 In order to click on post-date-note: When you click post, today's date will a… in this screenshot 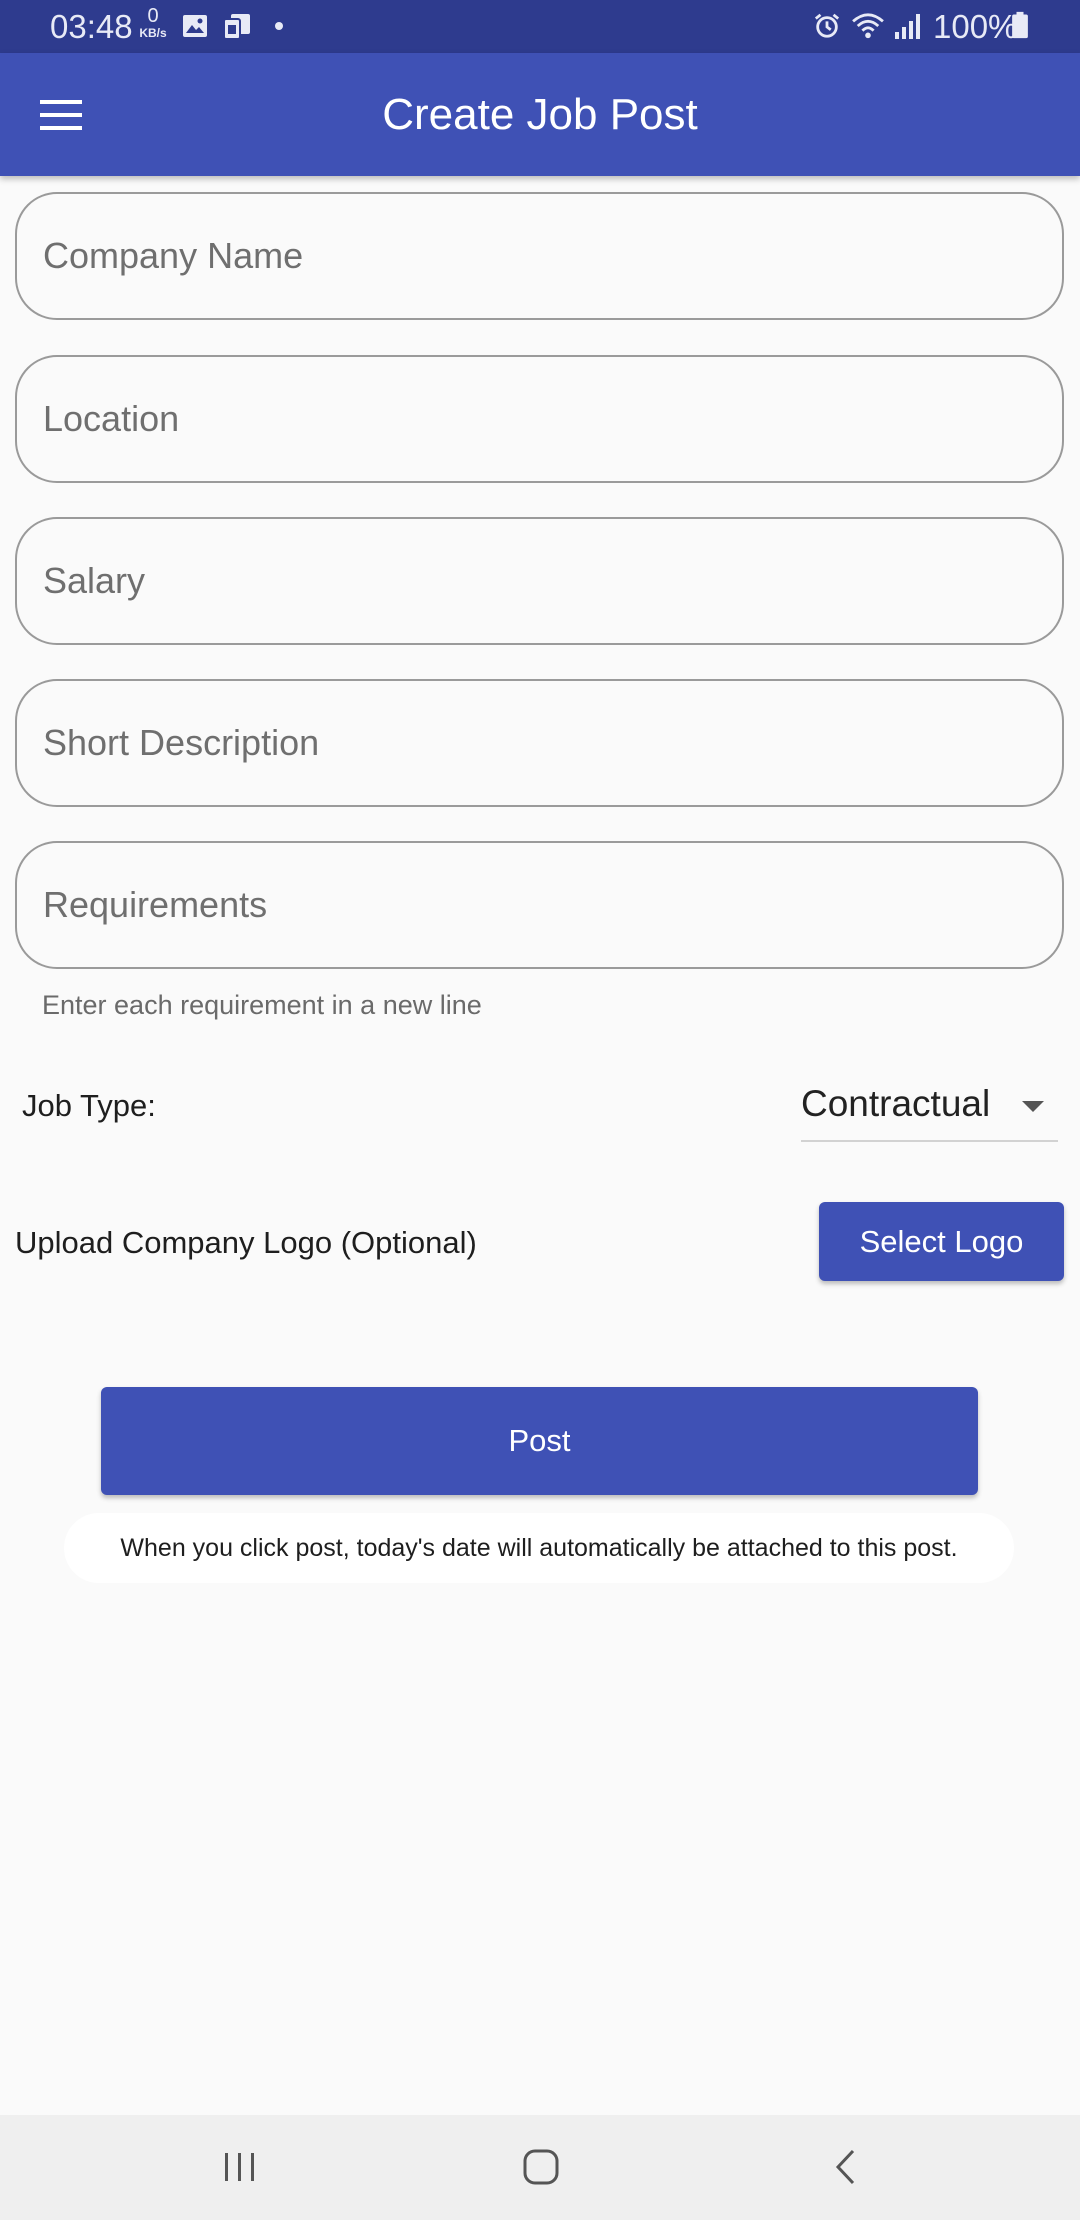, I will do `click(539, 1548)`.